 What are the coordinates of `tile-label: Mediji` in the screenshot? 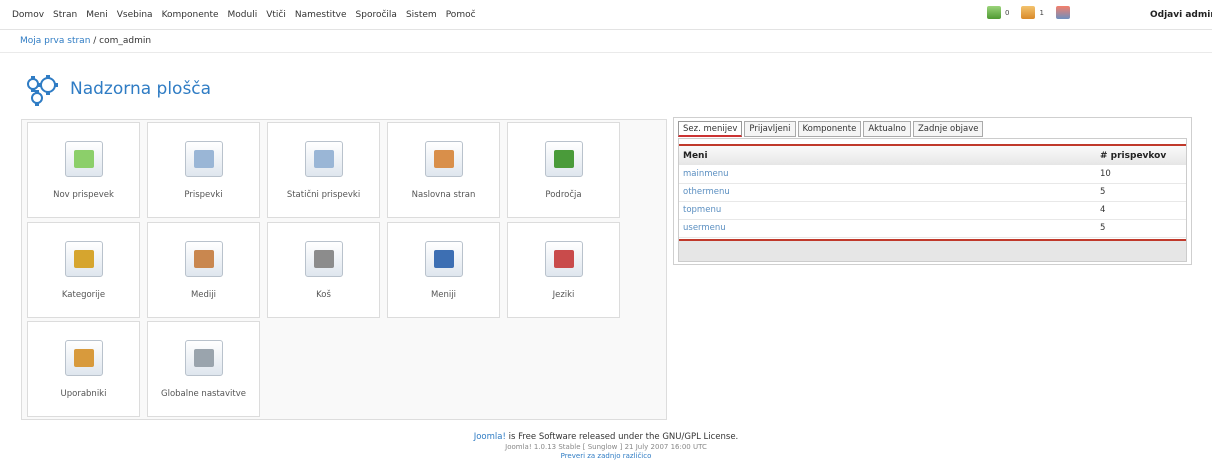 It's located at (203, 295).